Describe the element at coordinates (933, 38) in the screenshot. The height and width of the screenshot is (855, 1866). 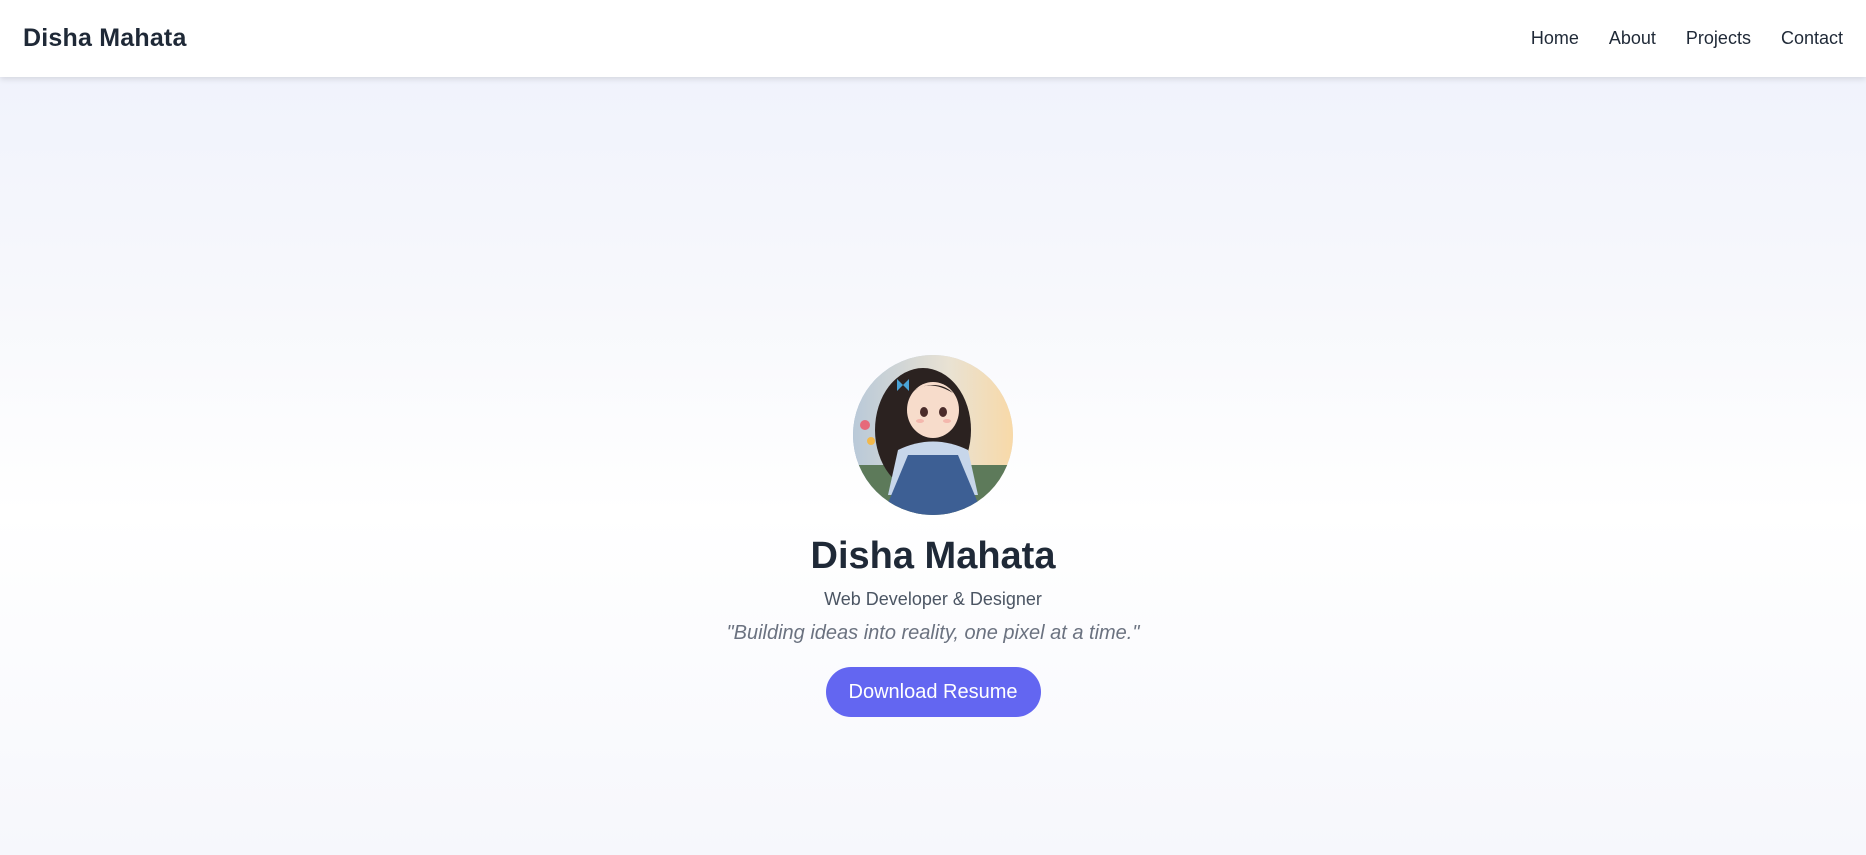
I see `top-navbar: Disha Mahata Home About Projects Contact` at that location.